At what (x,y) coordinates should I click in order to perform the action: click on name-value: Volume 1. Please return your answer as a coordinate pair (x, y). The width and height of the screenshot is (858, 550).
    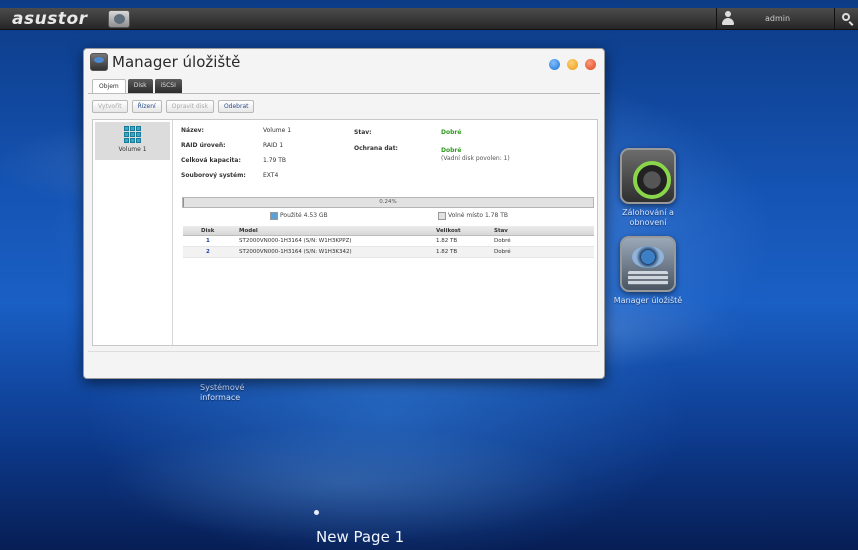
    Looking at the image, I should click on (277, 130).